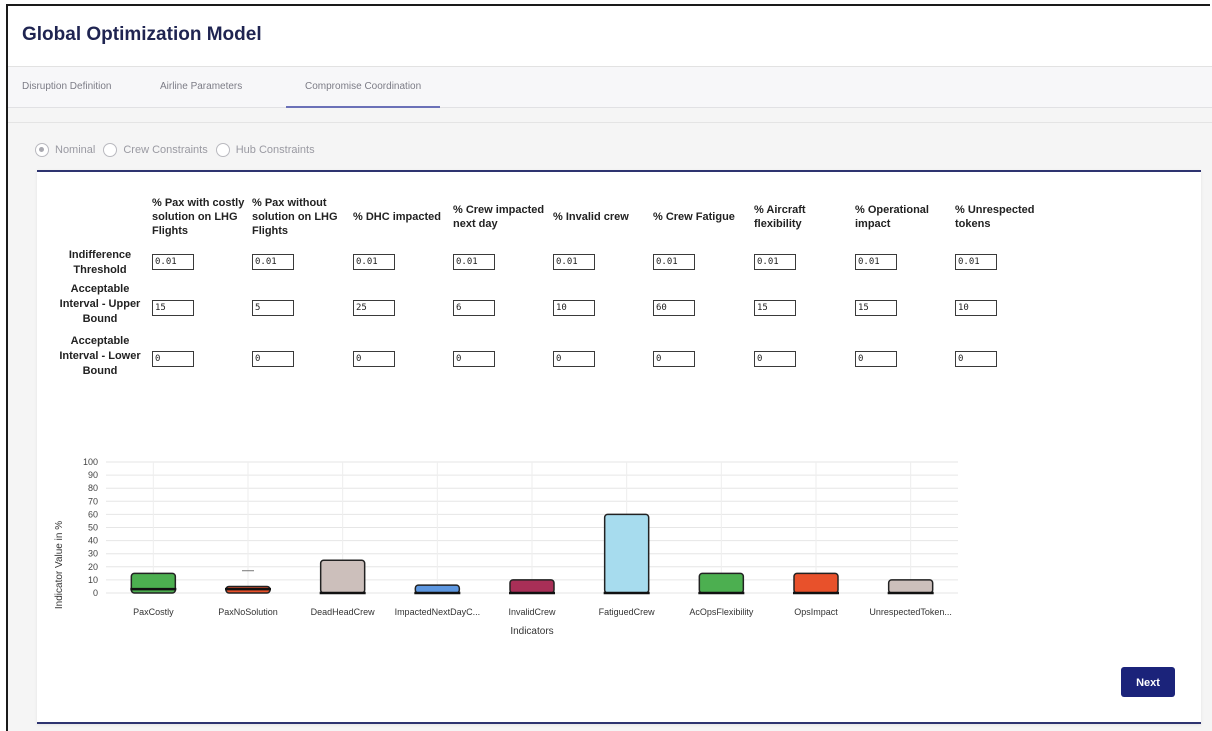 This screenshot has width=1212, height=731. What do you see at coordinates (532, 612) in the screenshot?
I see `x-tick-label: InvalidCrew` at bounding box center [532, 612].